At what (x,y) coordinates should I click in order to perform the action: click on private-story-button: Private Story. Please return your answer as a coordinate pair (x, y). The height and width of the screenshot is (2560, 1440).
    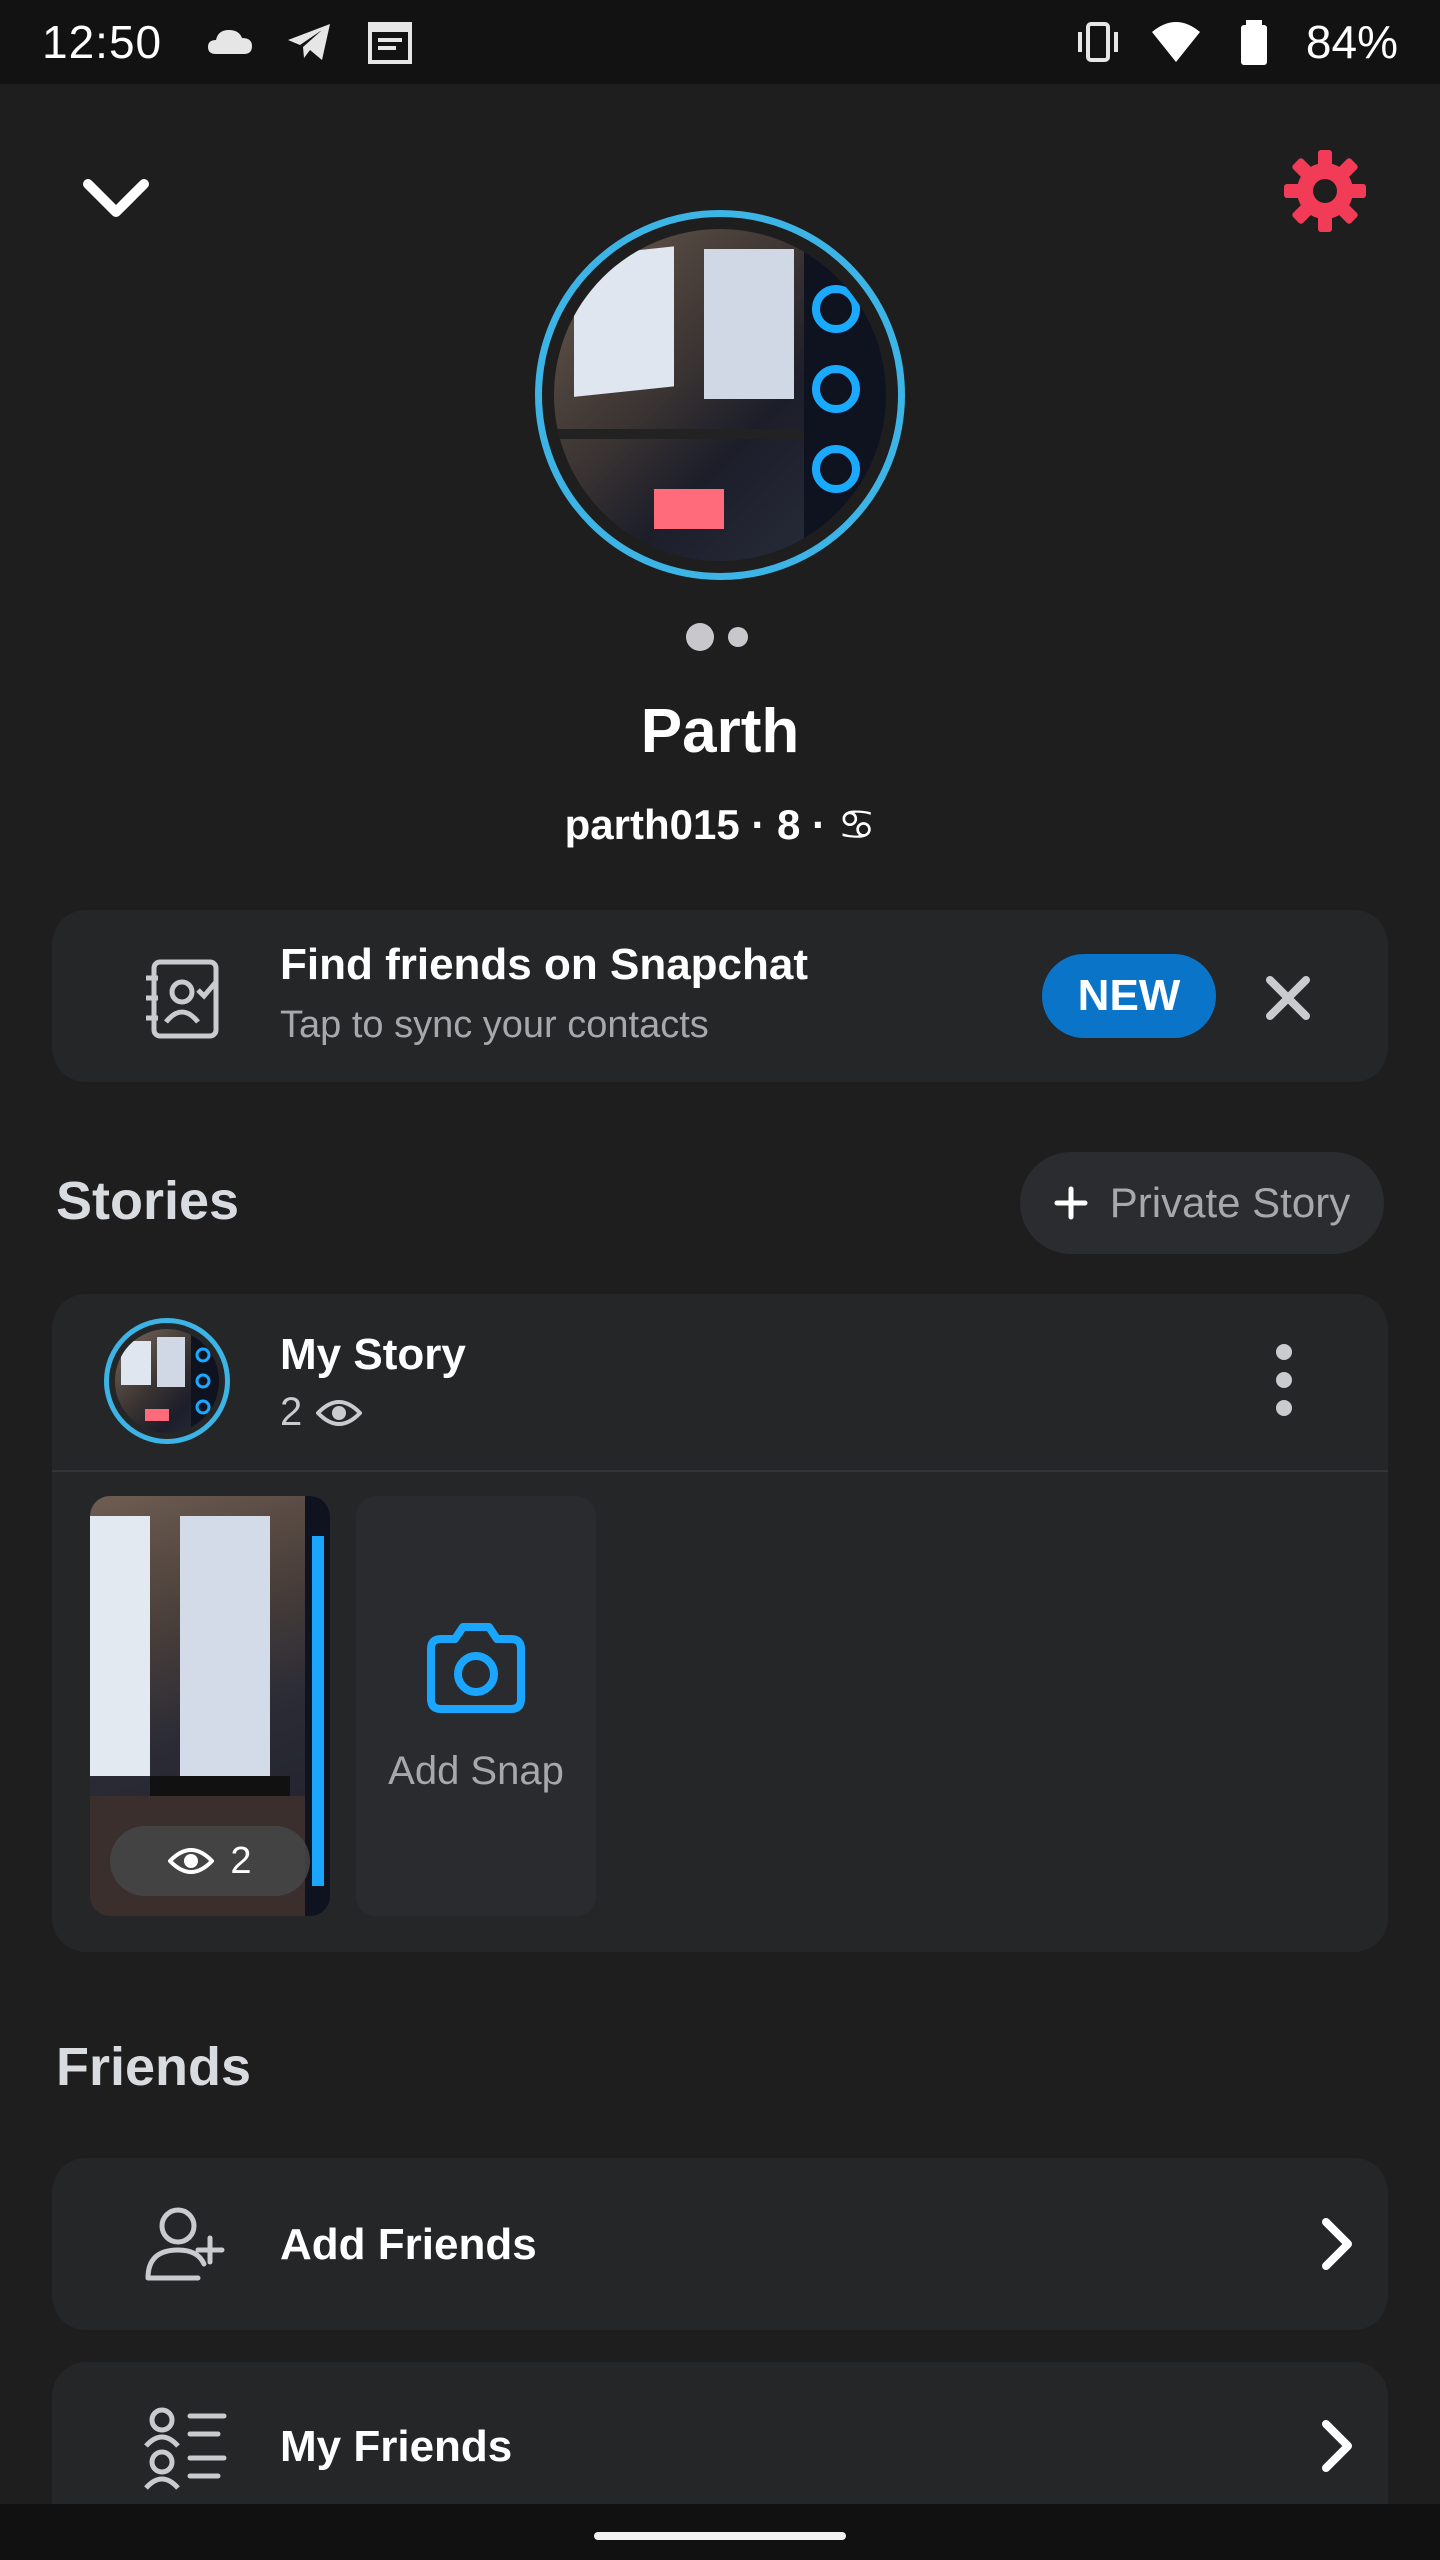
    Looking at the image, I should click on (1202, 1203).